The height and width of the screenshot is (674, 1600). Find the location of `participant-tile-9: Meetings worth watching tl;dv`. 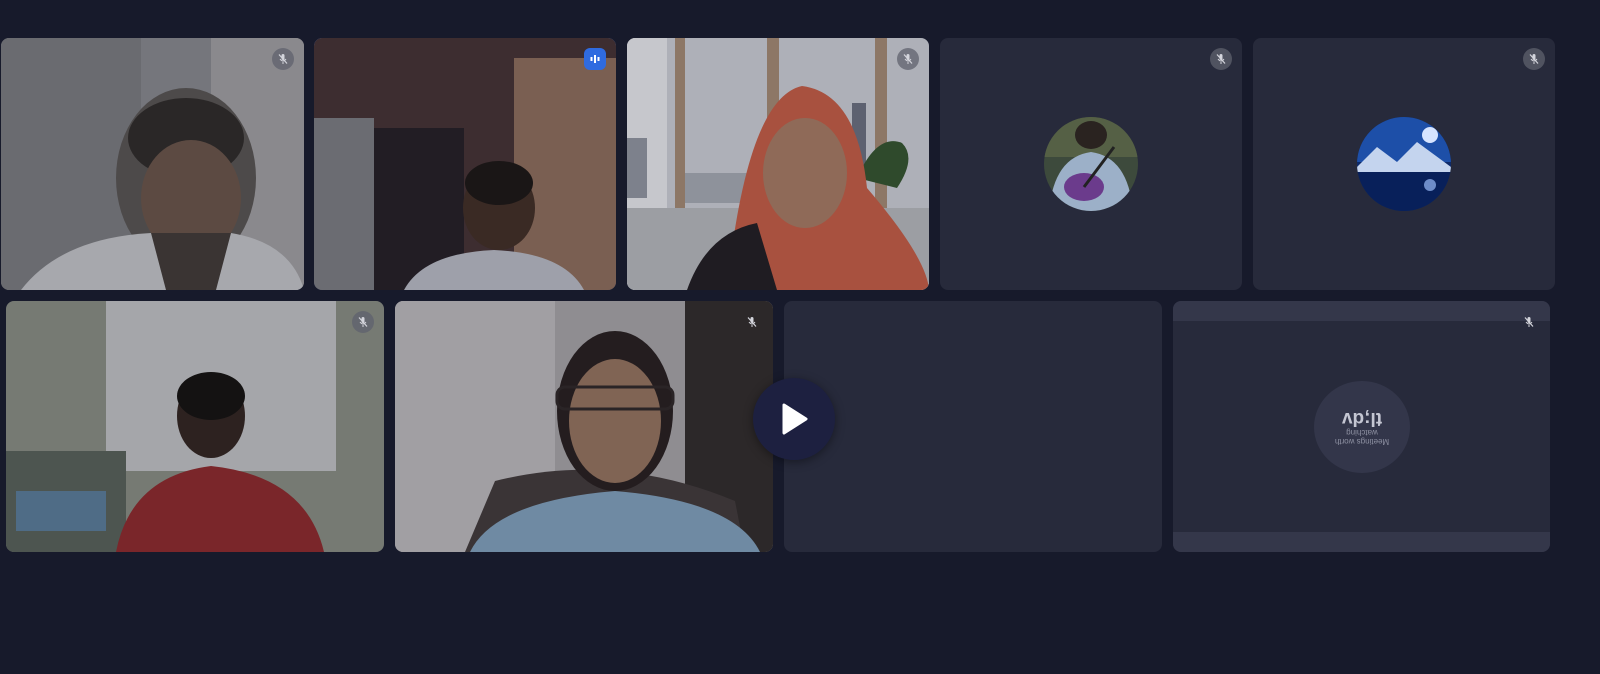

participant-tile-9: Meetings worth watching tl;dv is located at coordinates (1361, 426).